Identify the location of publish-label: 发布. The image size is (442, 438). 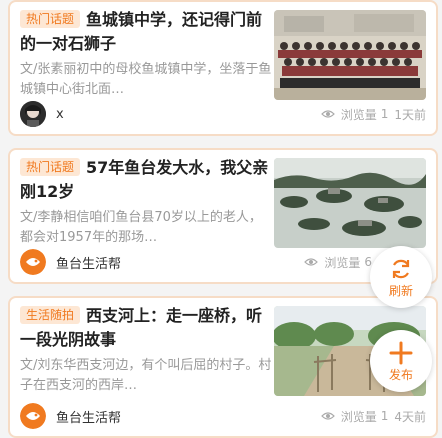
(400, 374).